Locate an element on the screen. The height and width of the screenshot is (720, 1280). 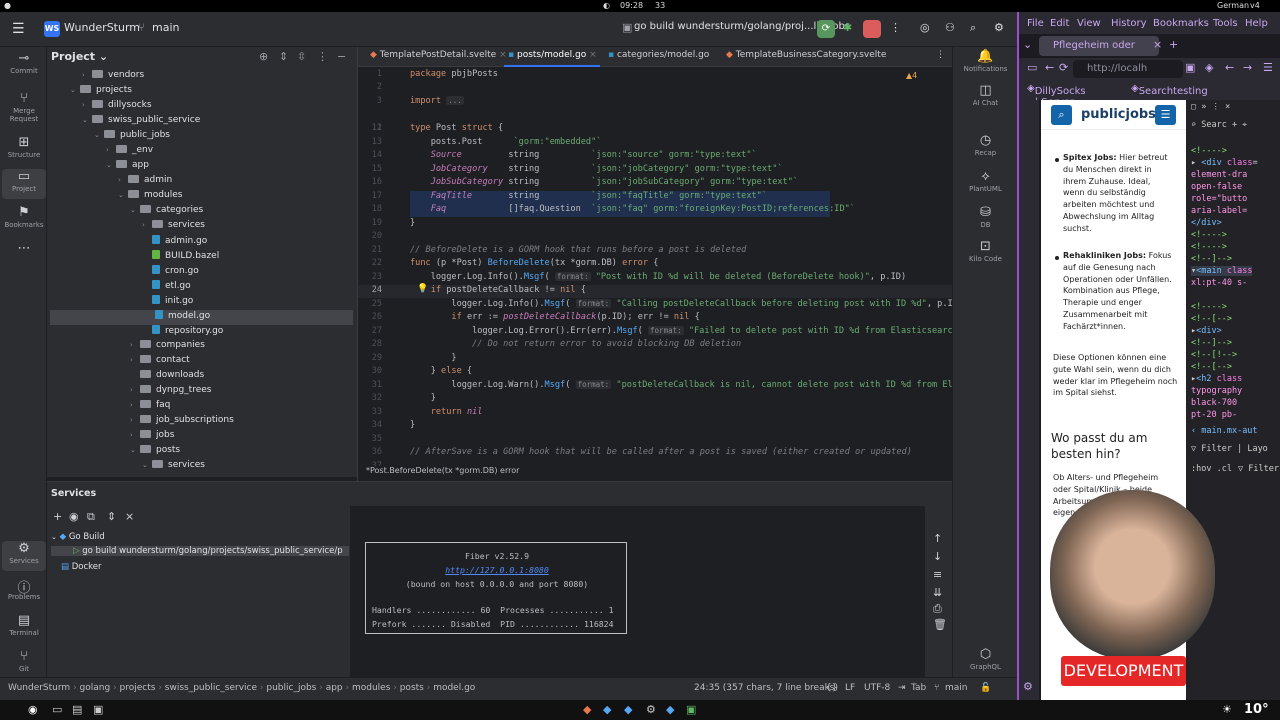
service-group-docker: ▤ Docker is located at coordinates (81, 567).